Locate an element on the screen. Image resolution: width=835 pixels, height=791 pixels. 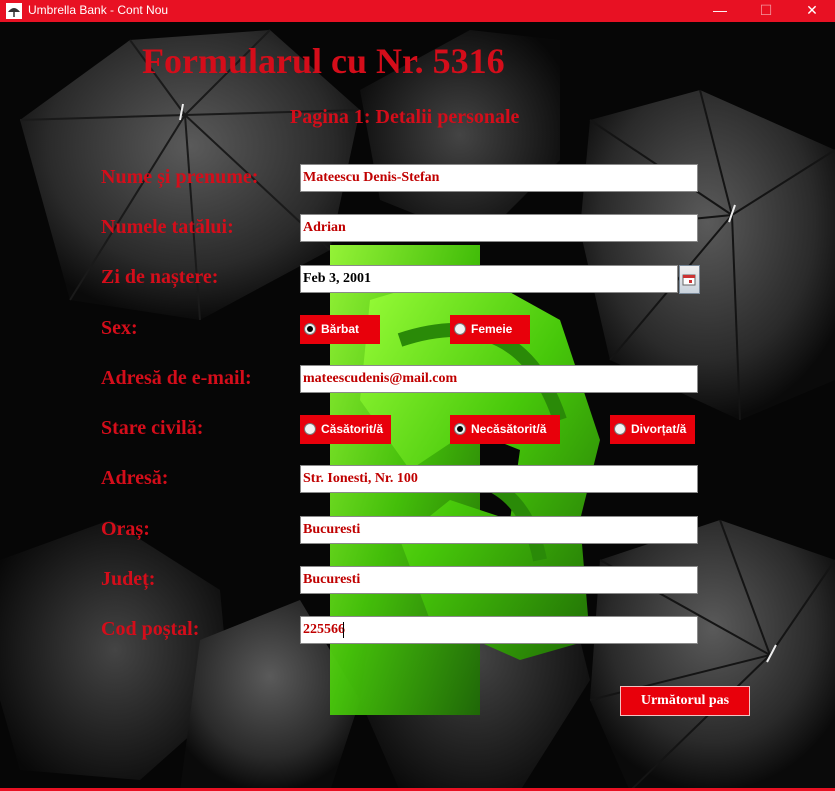
full-name-field is located at coordinates (499, 178).